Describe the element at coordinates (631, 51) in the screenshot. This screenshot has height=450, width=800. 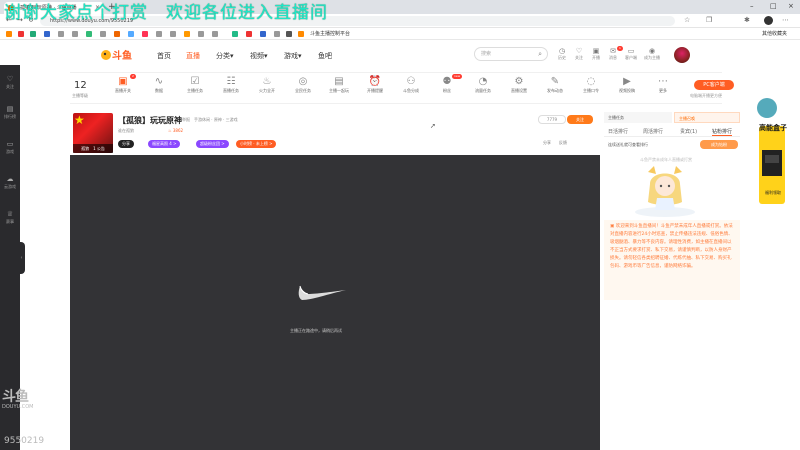
I see `client-icon: ▭` at that location.